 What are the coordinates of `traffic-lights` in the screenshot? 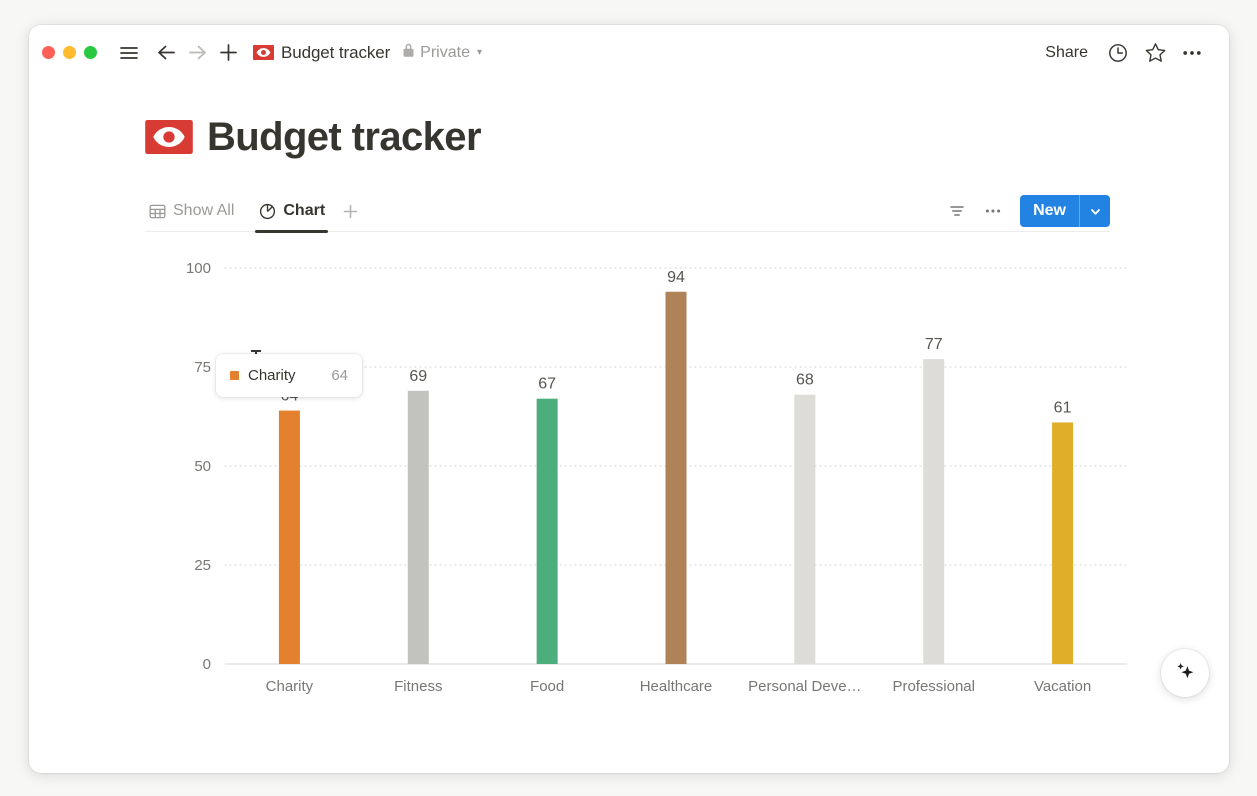 It's located at (69, 52).